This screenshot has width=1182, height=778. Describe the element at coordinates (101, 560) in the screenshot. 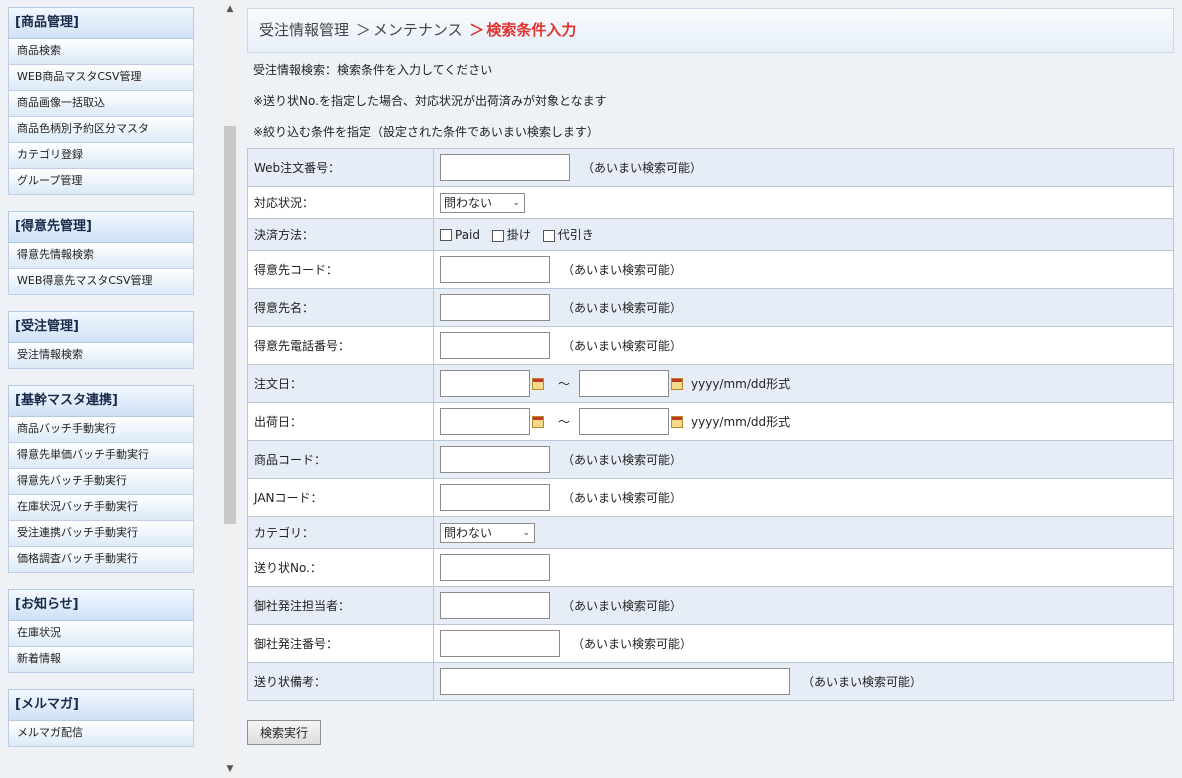

I see `sidebar-item-price-survey-batch: 価格調査バッチ手動実行` at that location.